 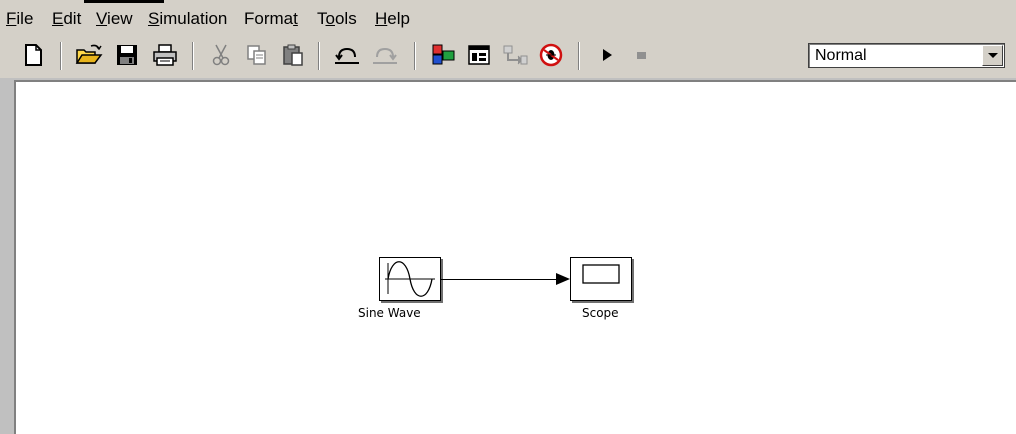 I want to click on chevron-down-icon, so click(x=992, y=55).